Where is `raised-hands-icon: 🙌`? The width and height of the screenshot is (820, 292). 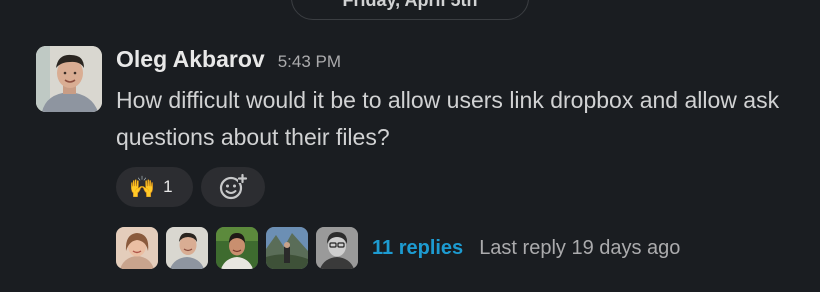 raised-hands-icon: 🙌 is located at coordinates (142, 186).